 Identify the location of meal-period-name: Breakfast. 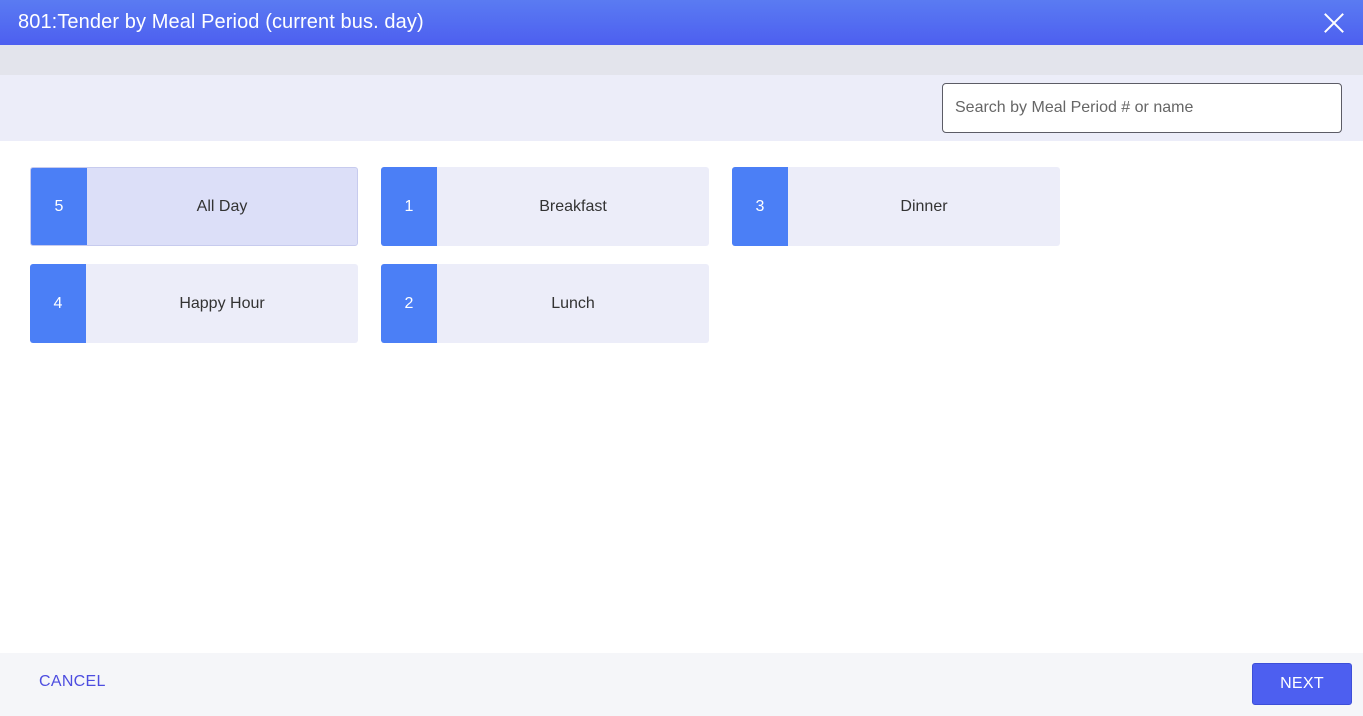
(573, 206).